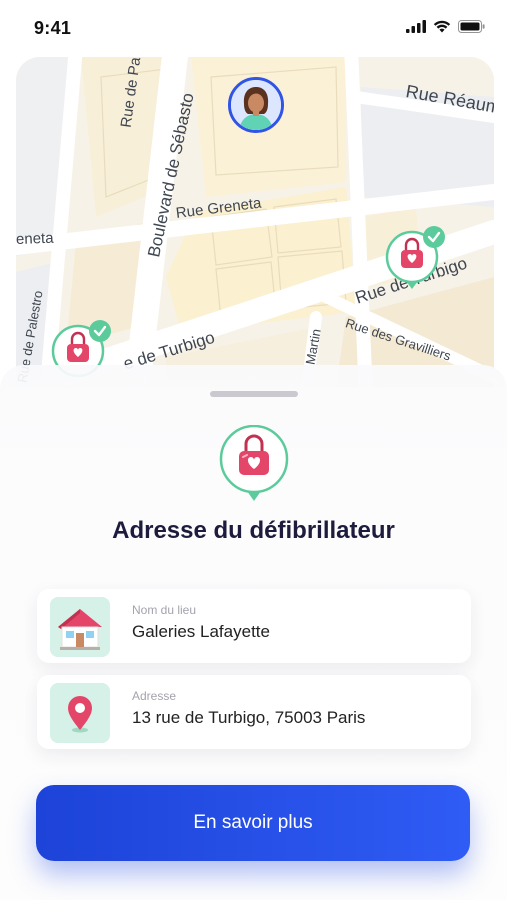 The height and width of the screenshot is (900, 507). What do you see at coordinates (53, 28) in the screenshot?
I see `status-time: 9:41` at bounding box center [53, 28].